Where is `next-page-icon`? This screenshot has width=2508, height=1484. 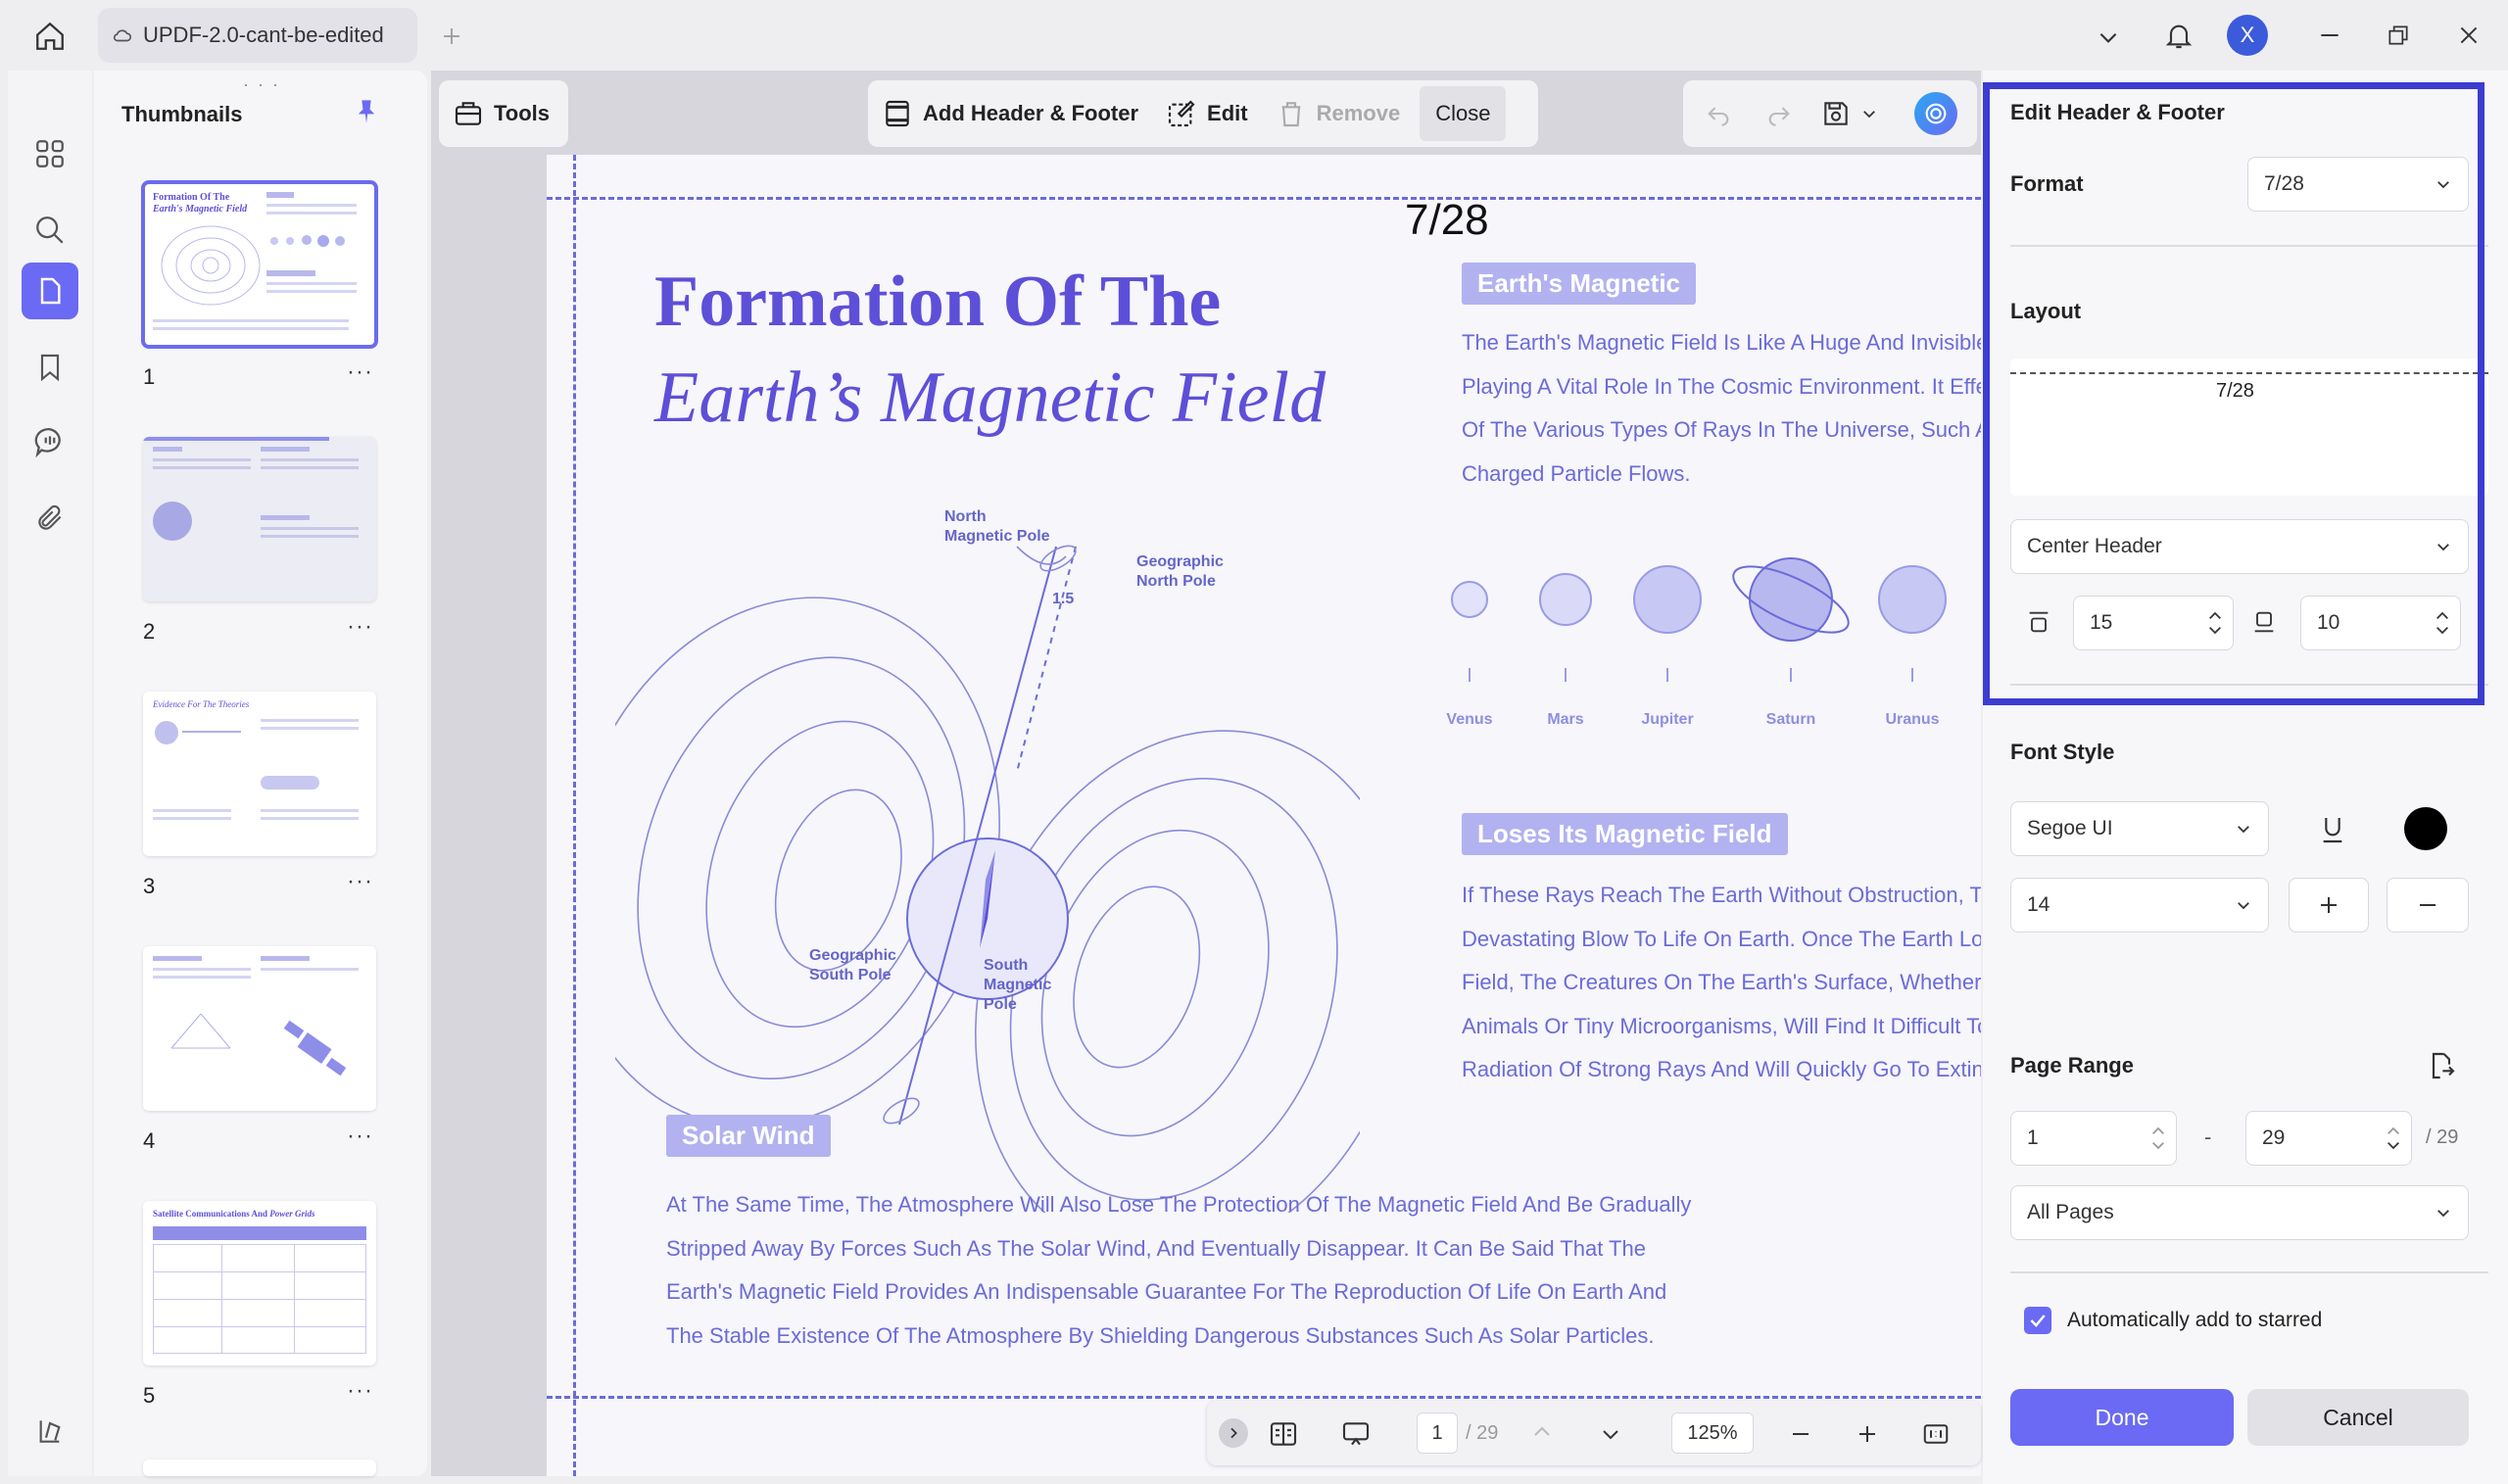
next-page-icon is located at coordinates (1610, 1434).